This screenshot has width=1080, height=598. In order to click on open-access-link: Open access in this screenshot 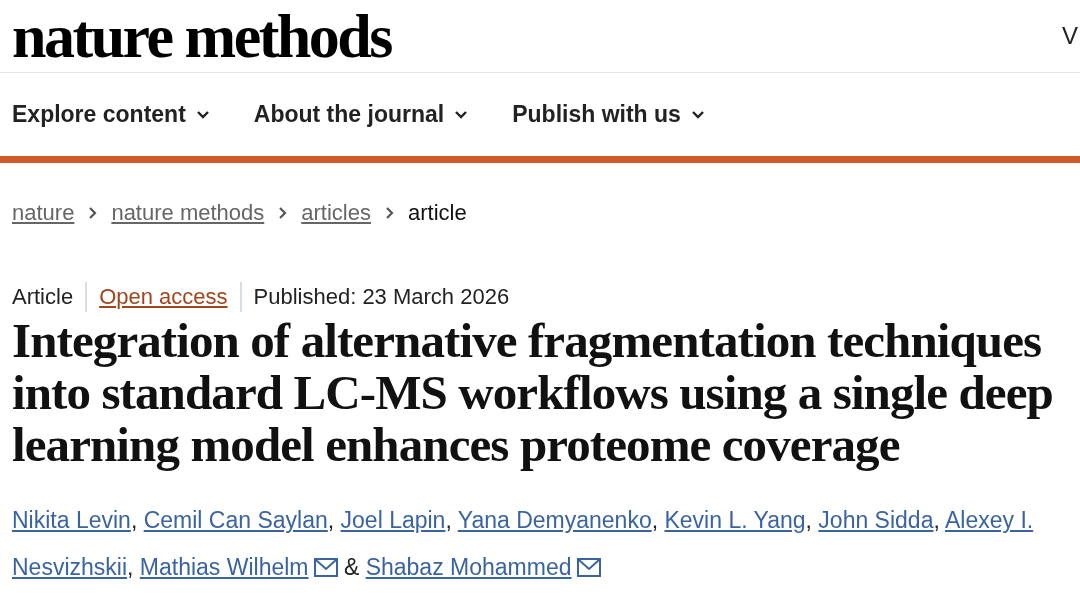, I will do `click(163, 296)`.